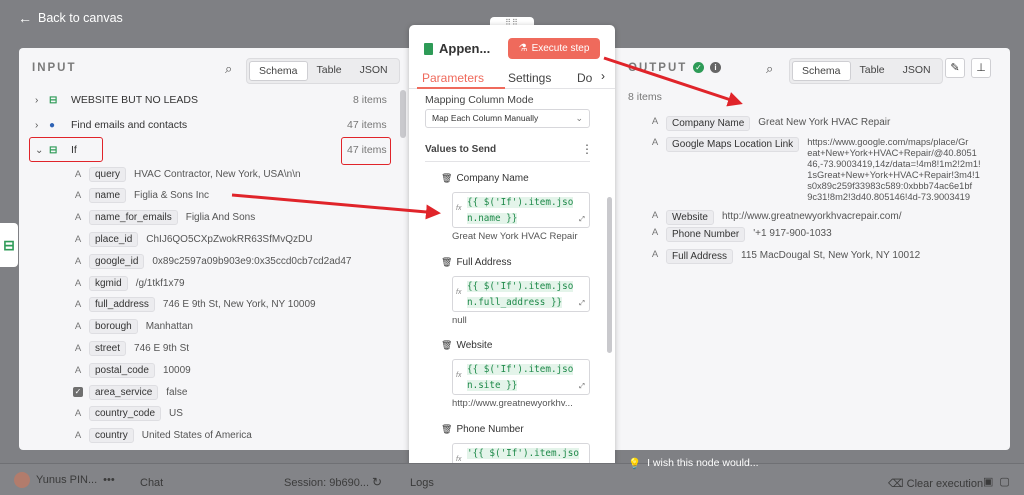 The width and height of the screenshot is (1024, 495). What do you see at coordinates (824, 122) in the screenshot?
I see `field-value-line: Great New York HVAC Repair` at bounding box center [824, 122].